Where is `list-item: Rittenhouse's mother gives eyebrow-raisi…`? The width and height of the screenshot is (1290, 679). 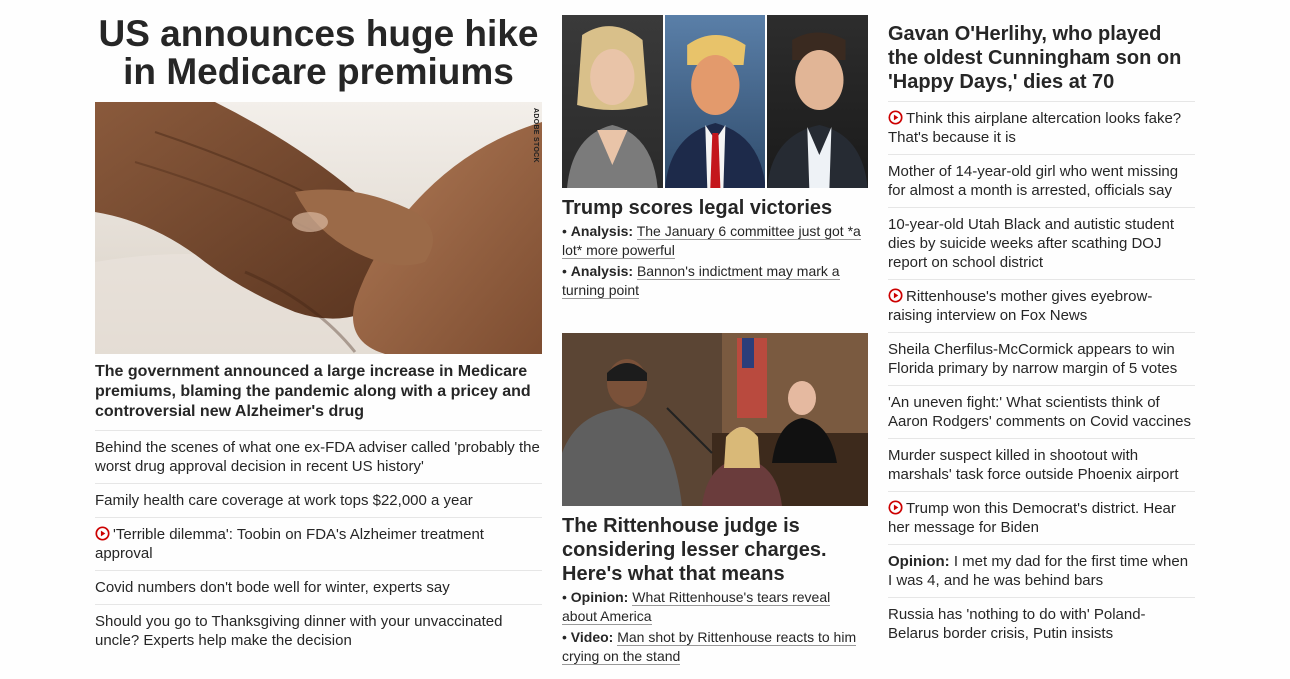
list-item: Rittenhouse's mother gives eyebrow-raisi… is located at coordinates (1041, 306).